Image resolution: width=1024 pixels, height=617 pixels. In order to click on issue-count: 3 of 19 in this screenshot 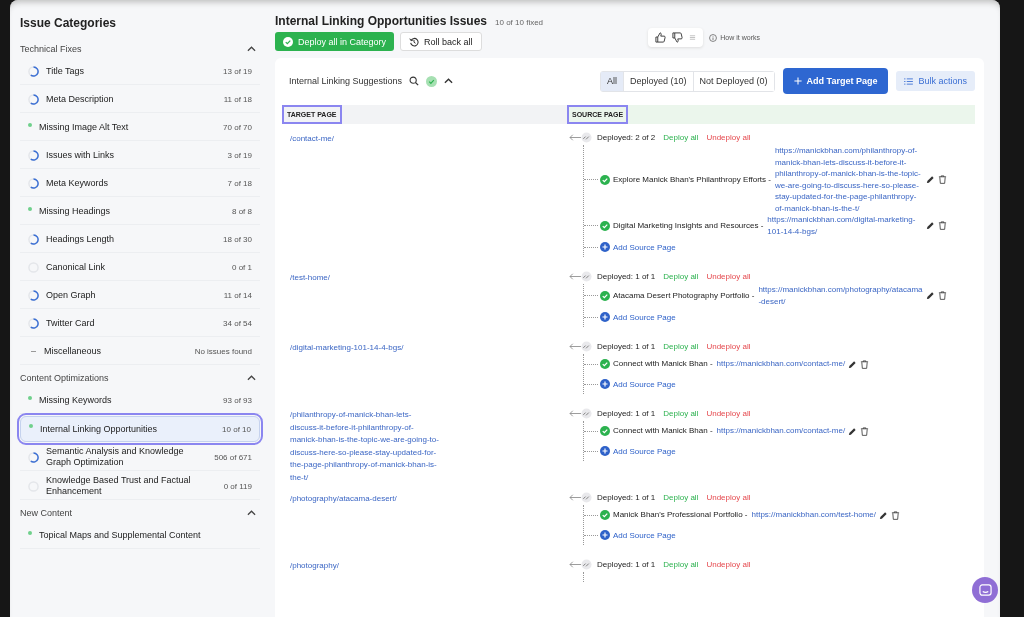, I will do `click(239, 155)`.